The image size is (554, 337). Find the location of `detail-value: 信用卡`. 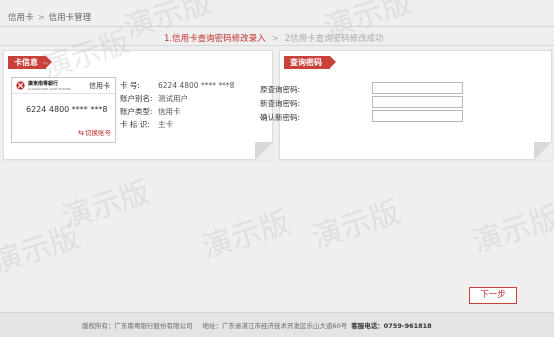

detail-value: 信用卡 is located at coordinates (169, 111).